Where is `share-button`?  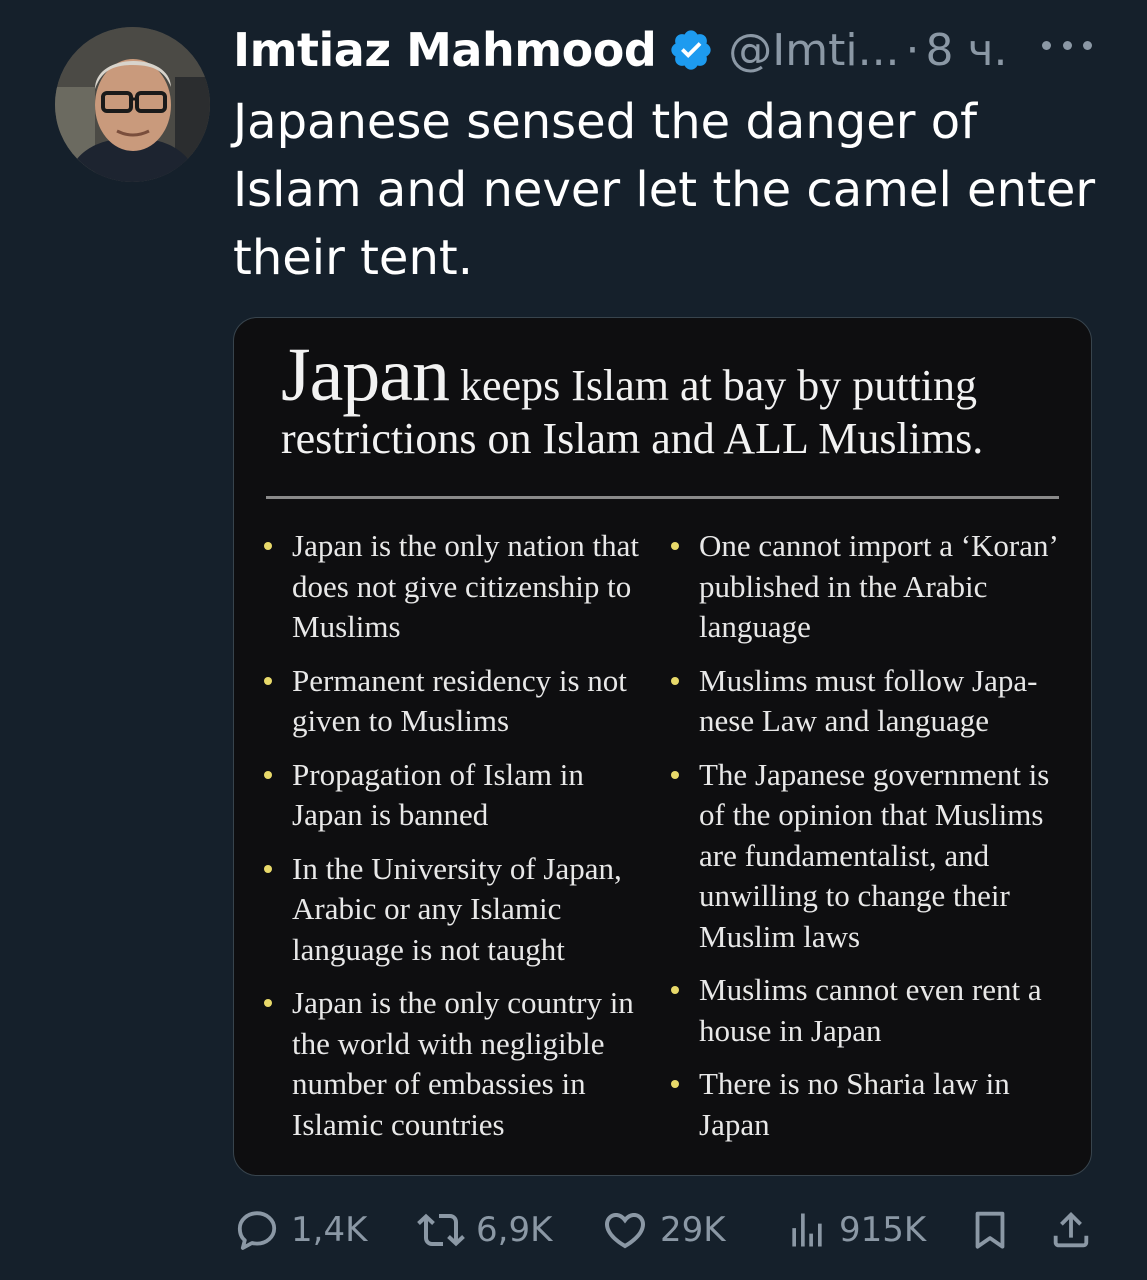 share-button is located at coordinates (1071, 1230).